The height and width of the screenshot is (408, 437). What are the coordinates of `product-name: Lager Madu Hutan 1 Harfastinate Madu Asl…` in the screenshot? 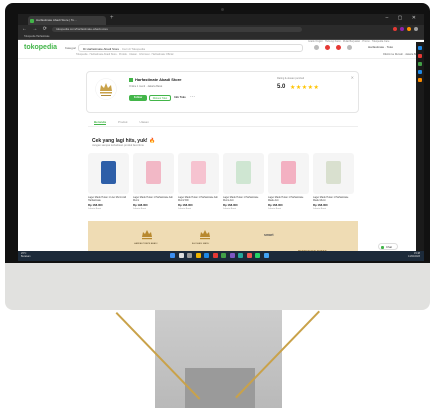 It's located at (286, 199).